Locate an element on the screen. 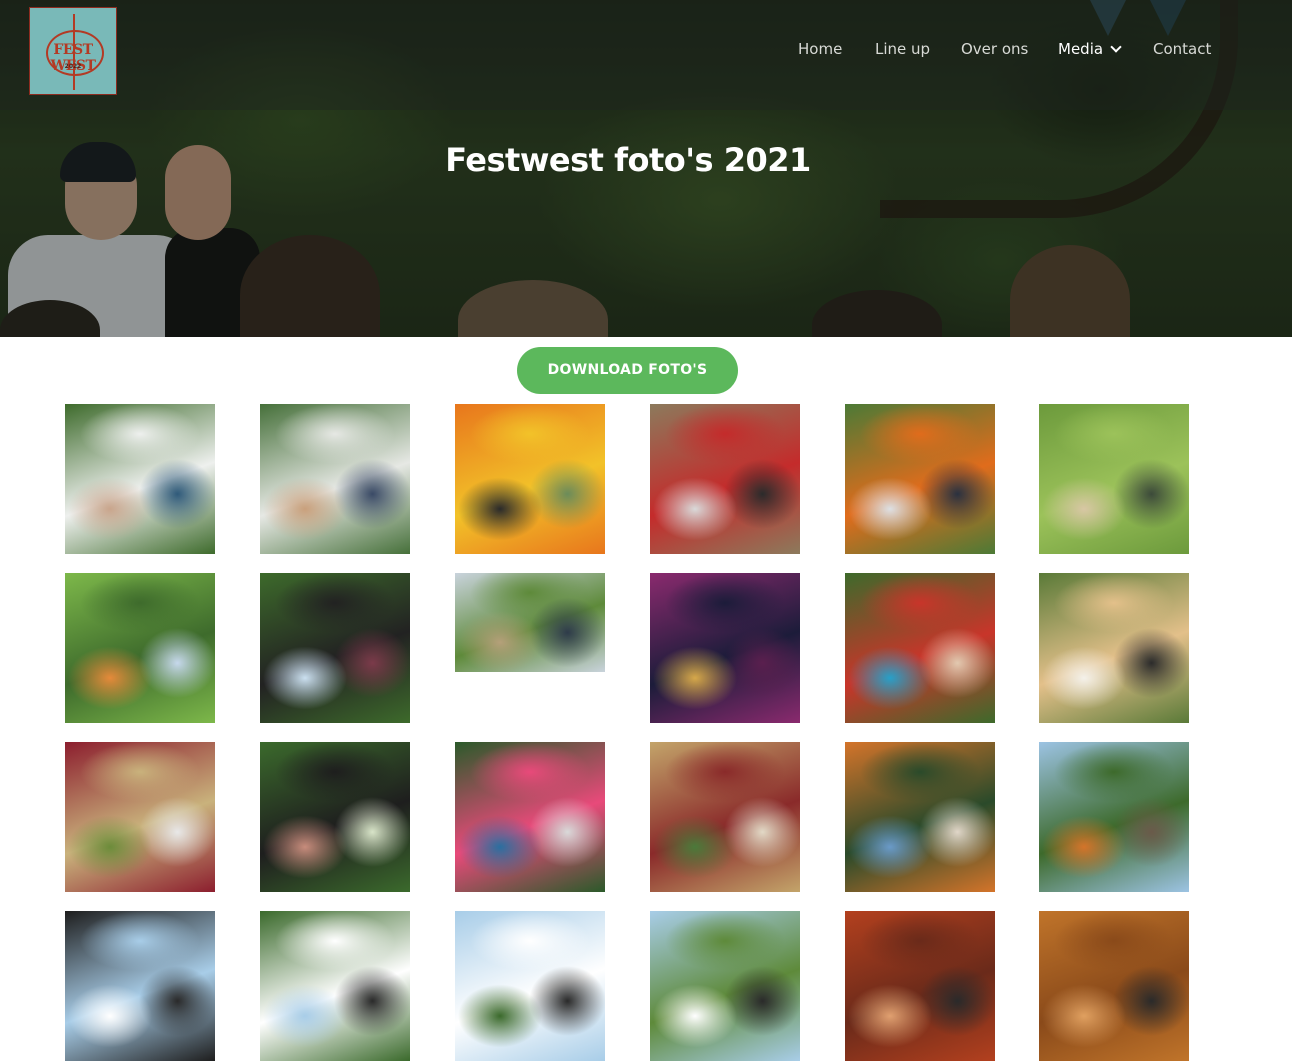  chevron-down-icon is located at coordinates (1116, 47).